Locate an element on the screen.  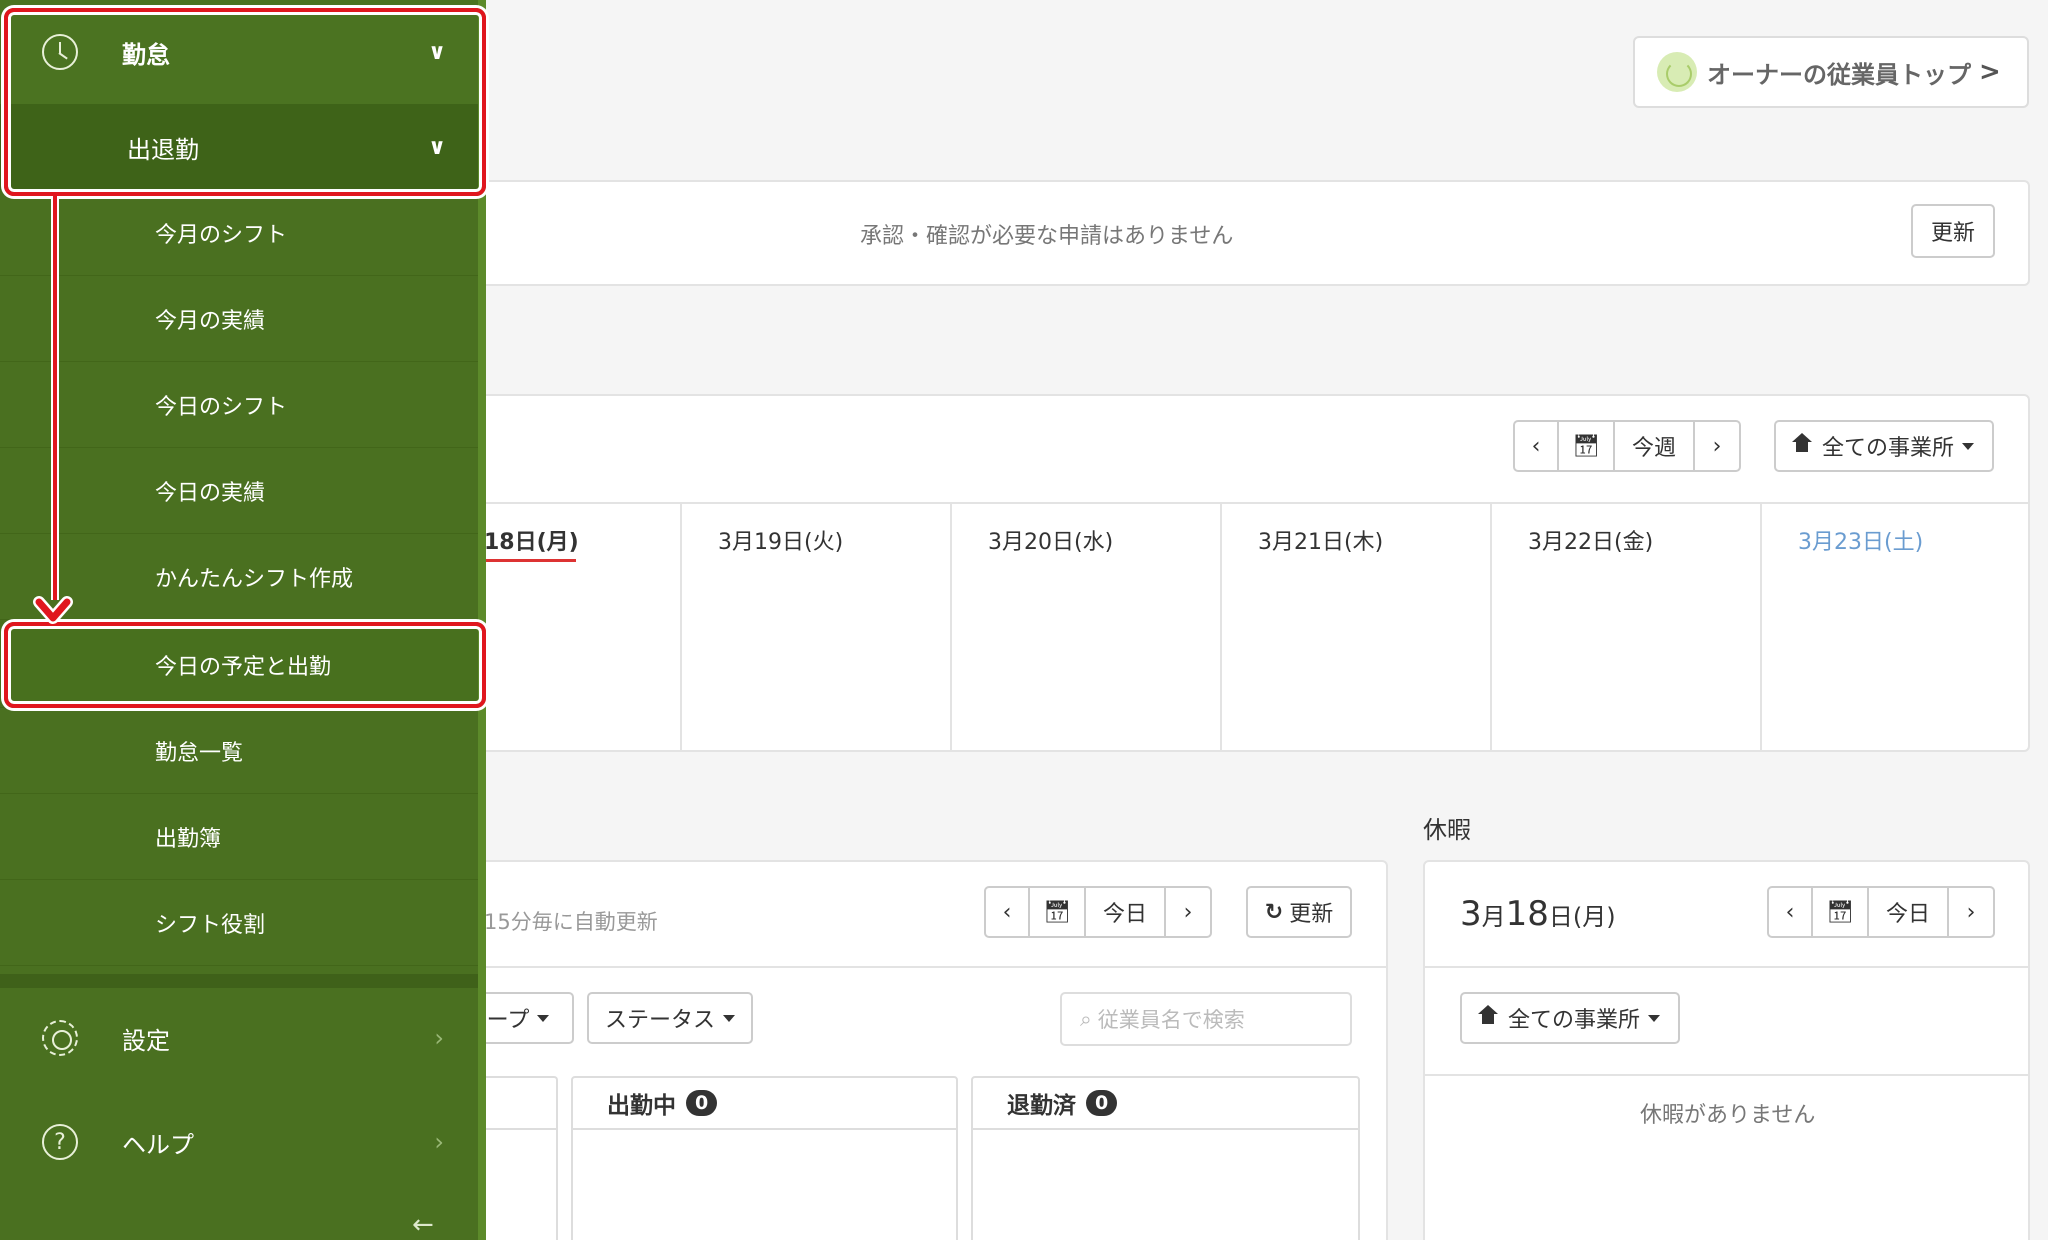
day-column: 3月23日(土) is located at coordinates (1894, 627).